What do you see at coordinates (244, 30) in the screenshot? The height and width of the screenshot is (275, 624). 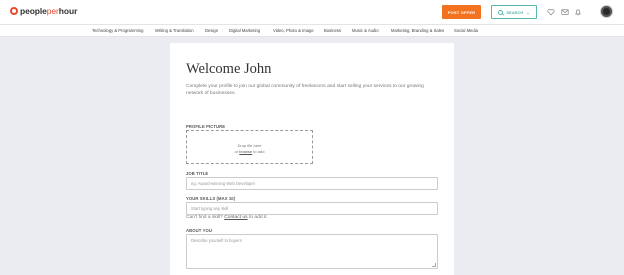 I see `category-digital-marketing: Digital Marketing` at bounding box center [244, 30].